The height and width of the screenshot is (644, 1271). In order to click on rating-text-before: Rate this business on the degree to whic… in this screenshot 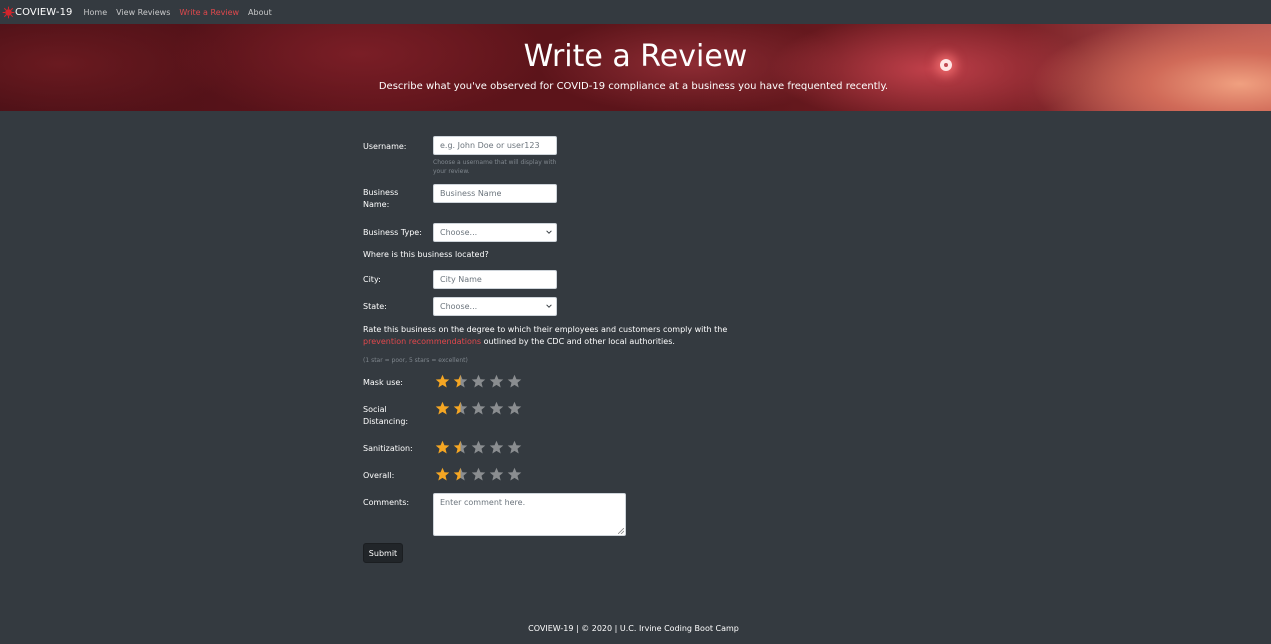, I will do `click(545, 329)`.